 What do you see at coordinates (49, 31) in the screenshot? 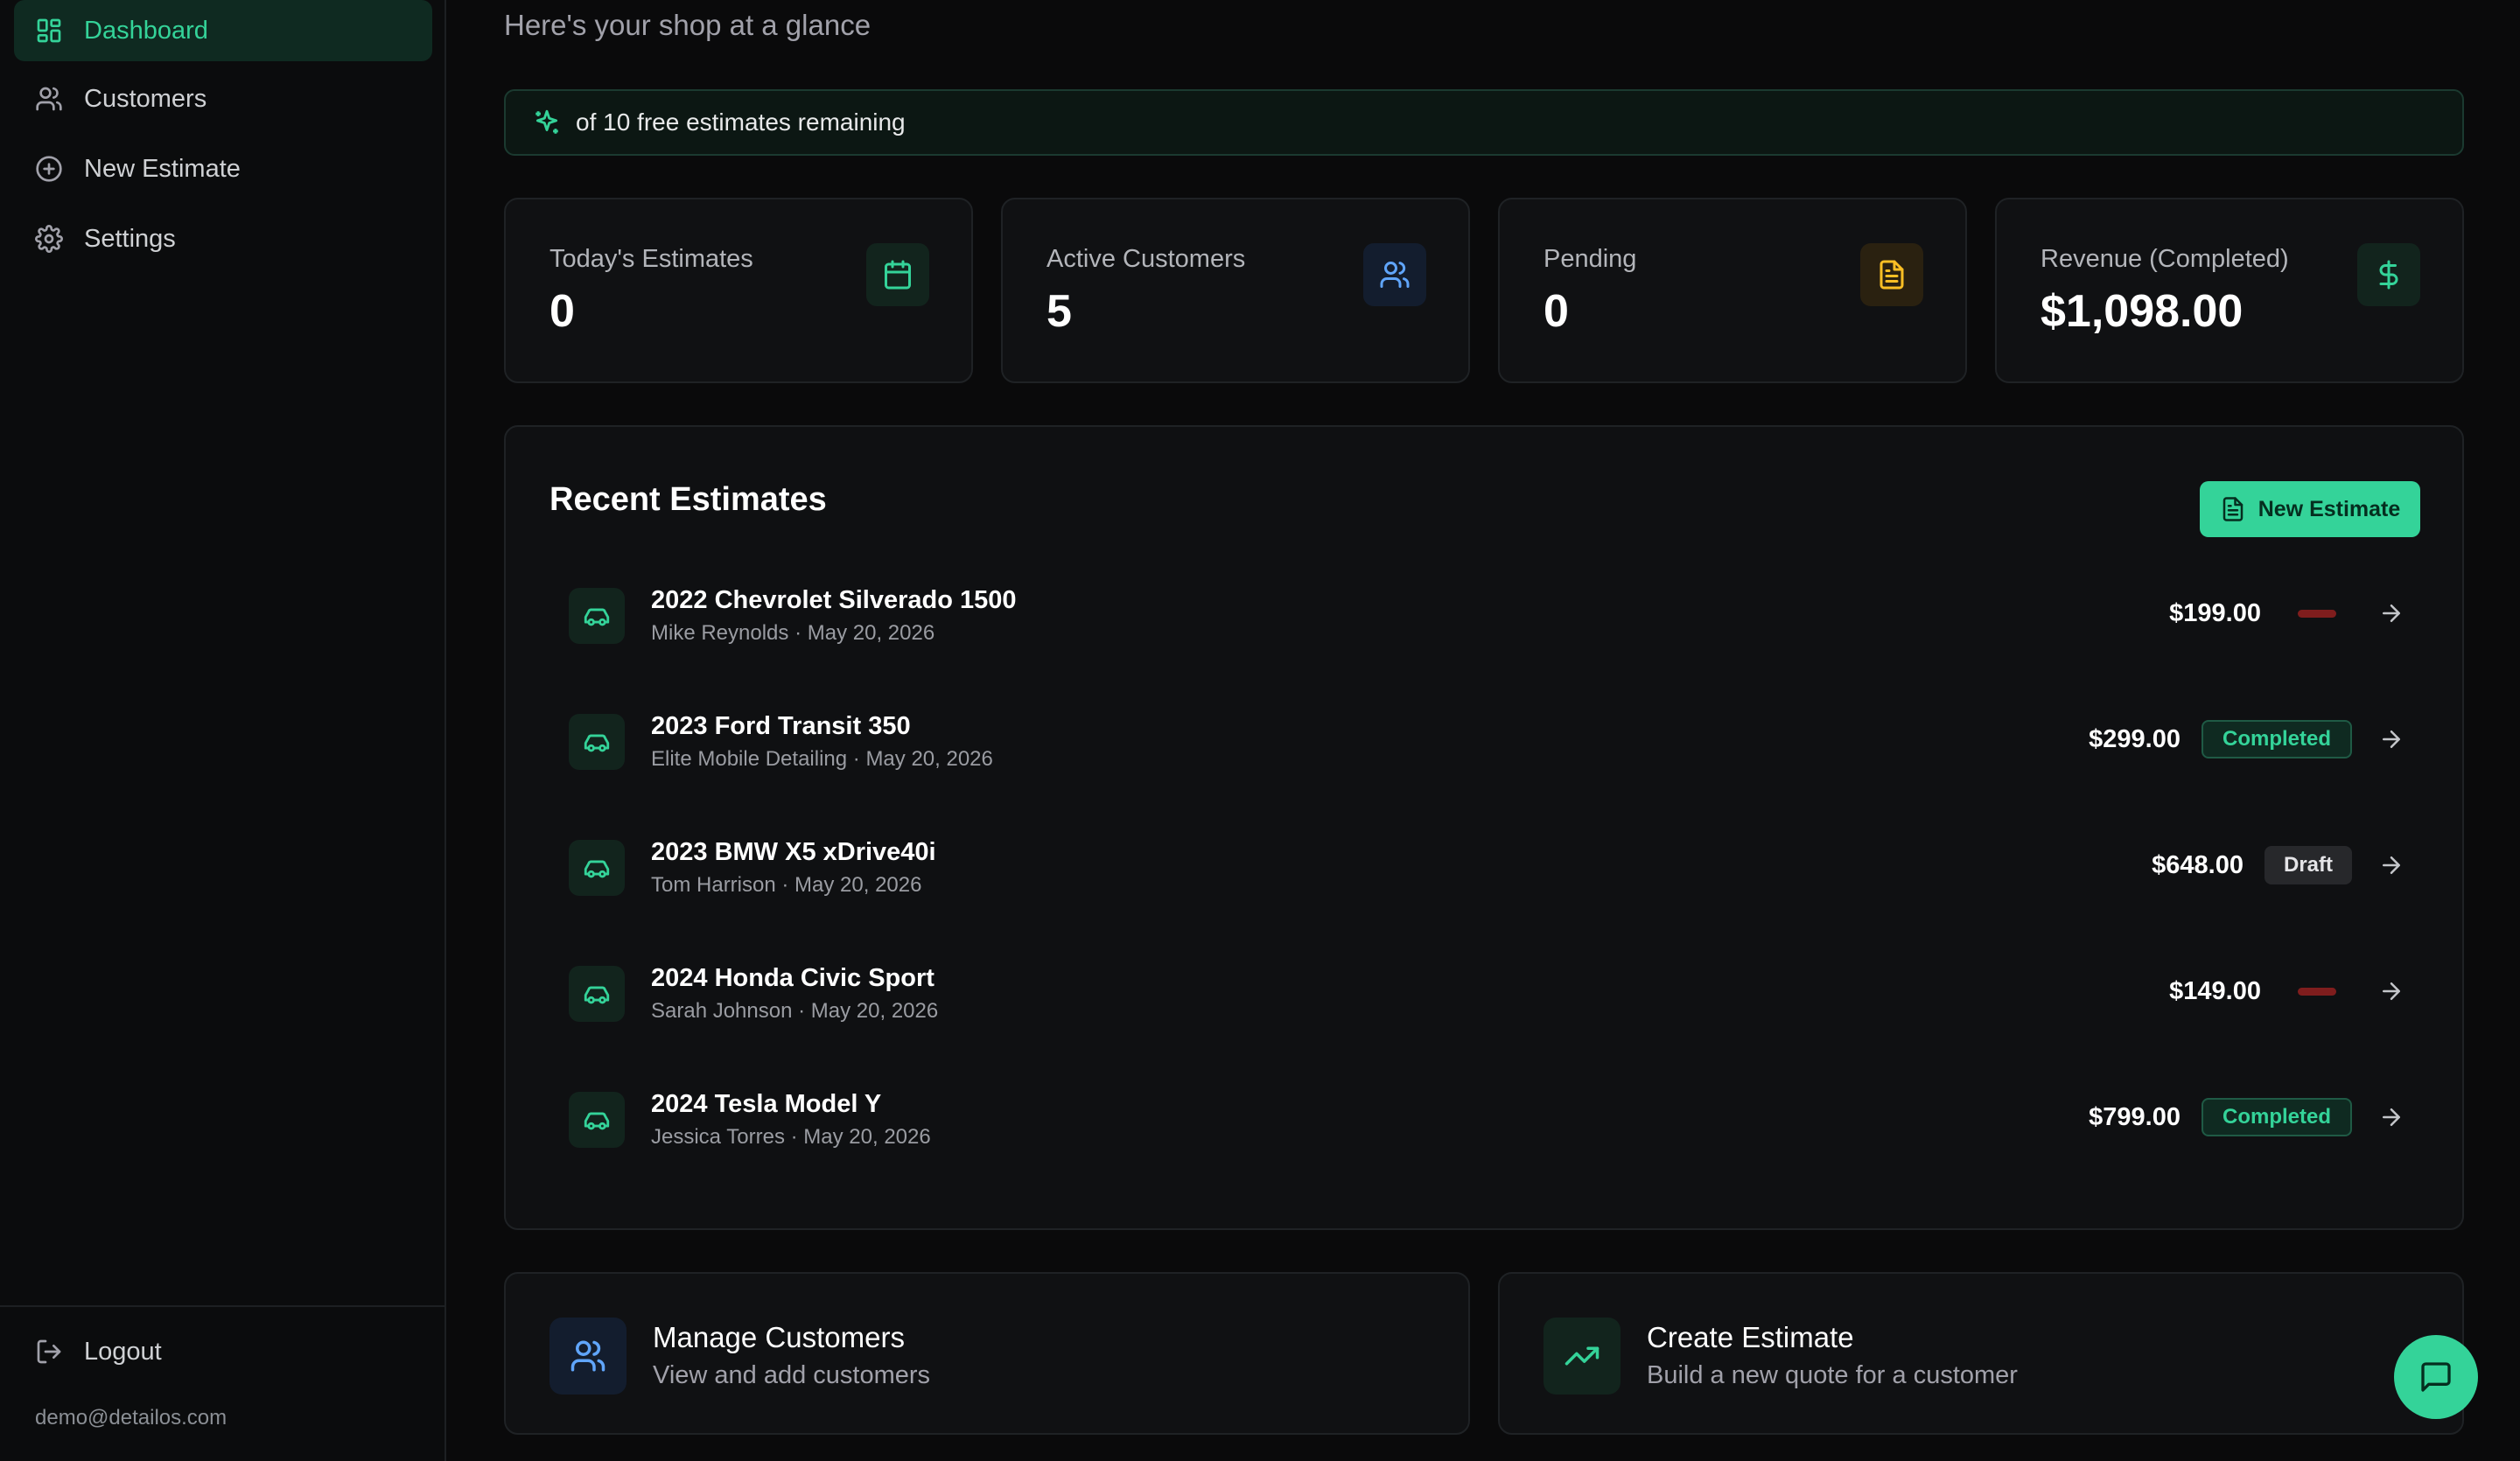
I see `dashboard-icon` at bounding box center [49, 31].